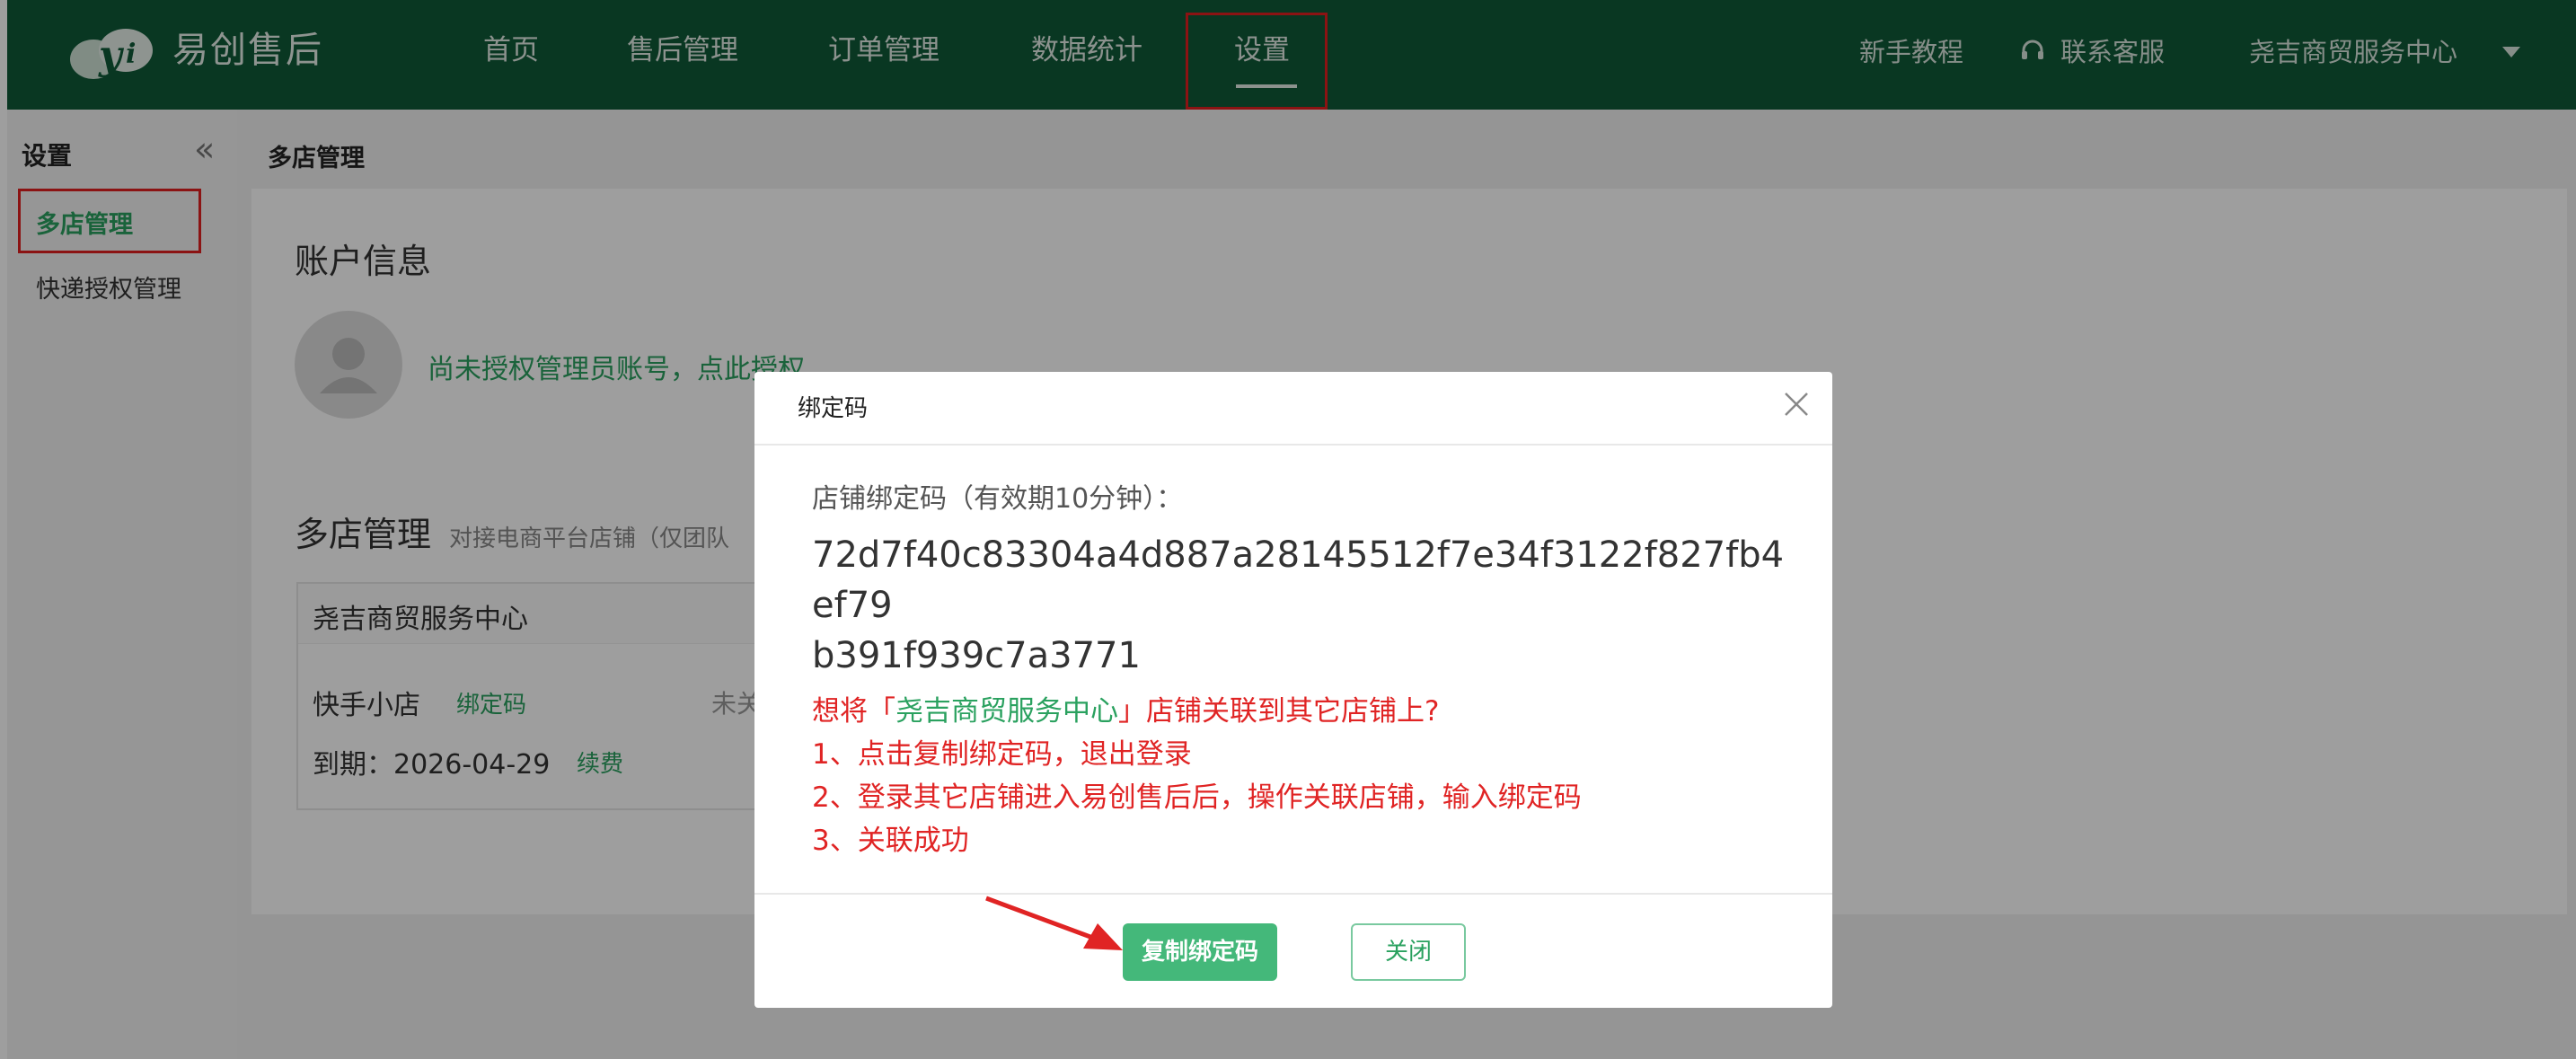 The height and width of the screenshot is (1059, 2576). Describe the element at coordinates (1054, 923) in the screenshot. I see `annotation-arrow-icon` at that location.